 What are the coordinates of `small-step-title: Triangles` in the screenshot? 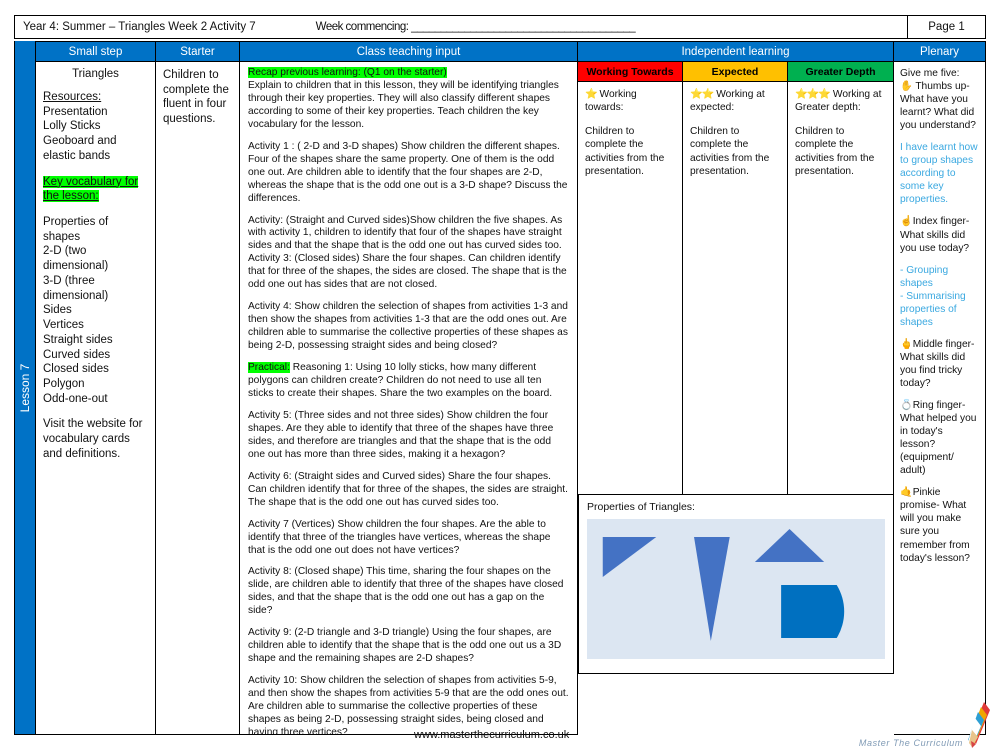 It's located at (95, 74).